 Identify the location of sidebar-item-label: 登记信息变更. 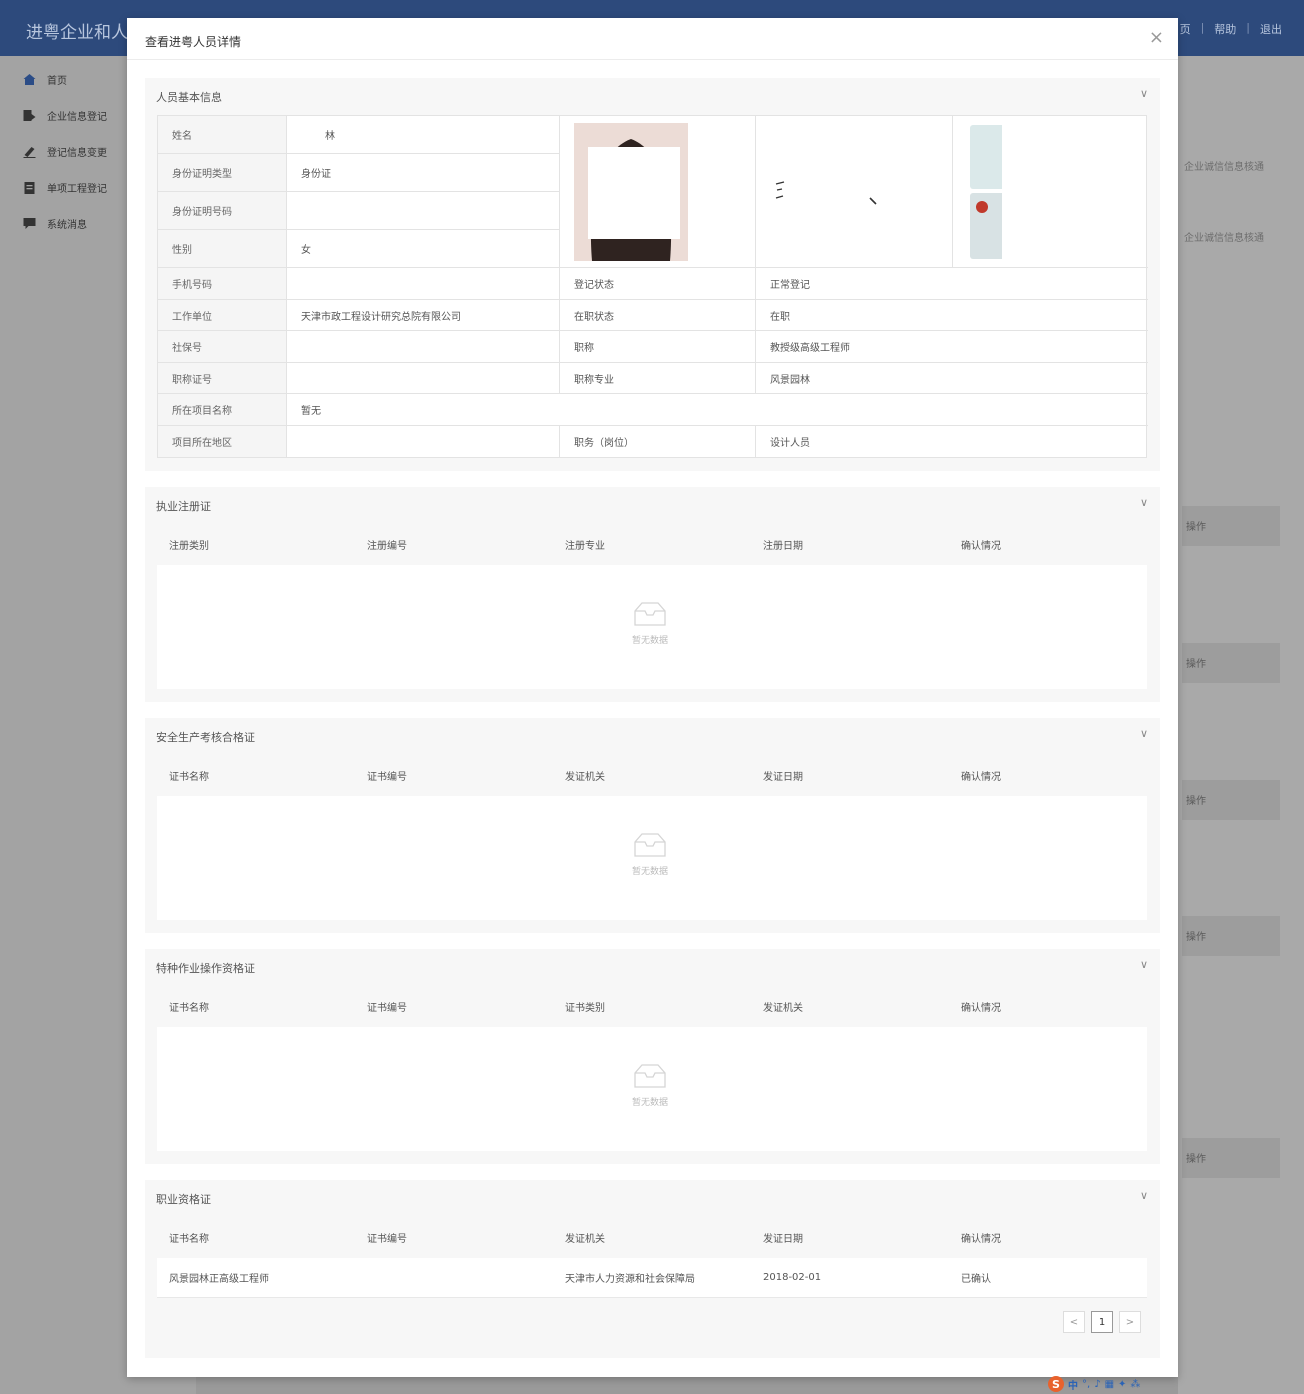
(77, 153).